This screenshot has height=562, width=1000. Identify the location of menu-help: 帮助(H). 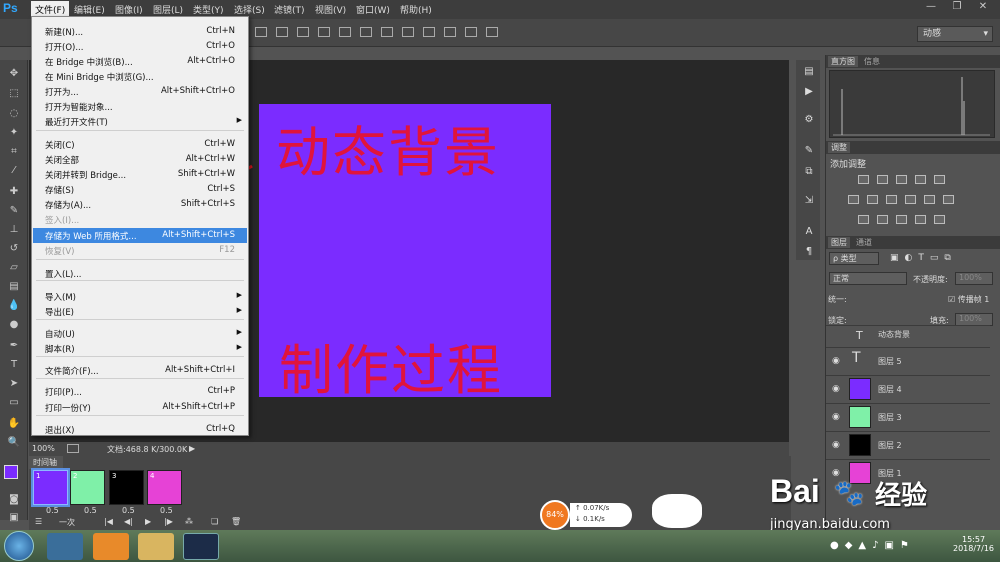
(416, 9).